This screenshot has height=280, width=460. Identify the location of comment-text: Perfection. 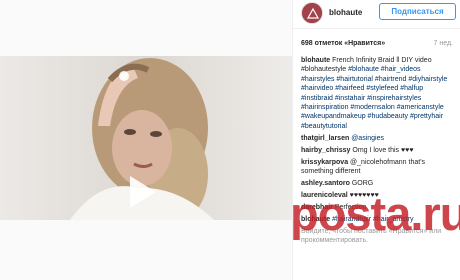
(350, 207).